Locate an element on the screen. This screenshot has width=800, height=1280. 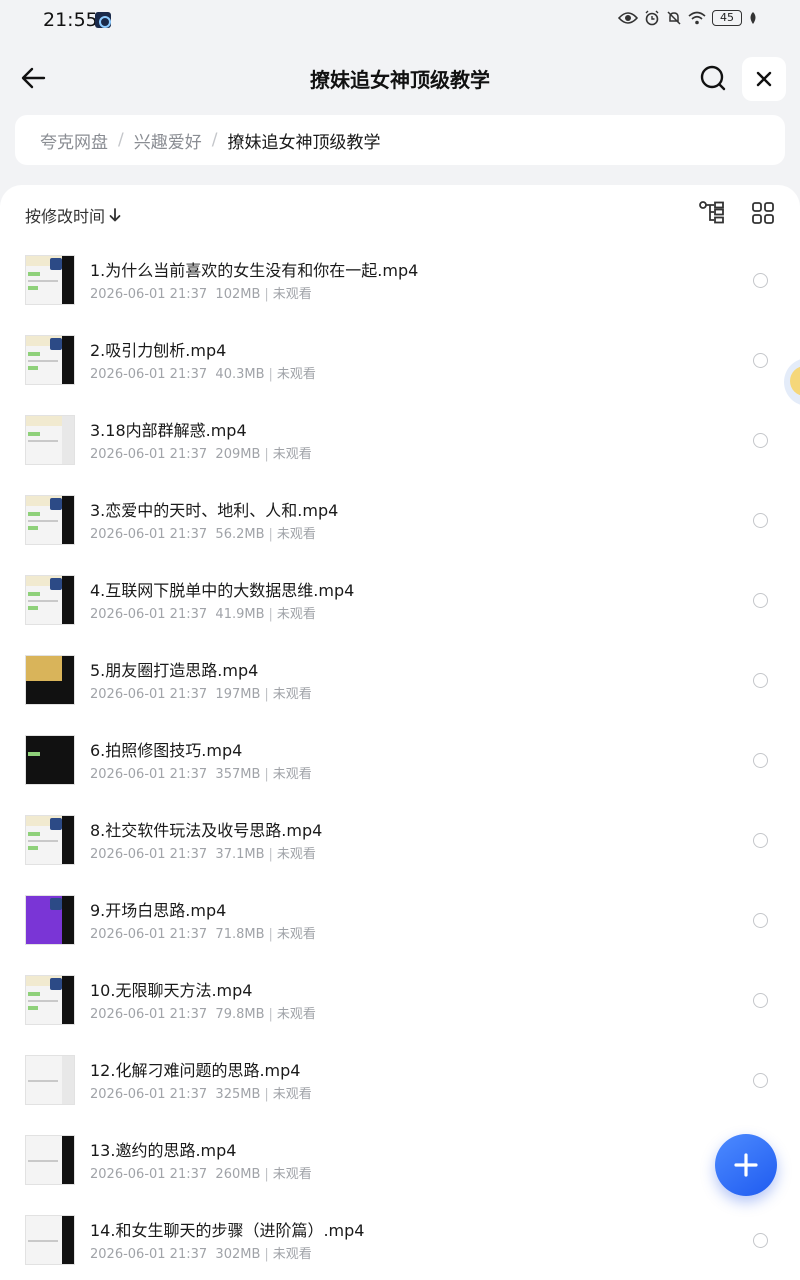
file-size: 37.1MB is located at coordinates (240, 854).